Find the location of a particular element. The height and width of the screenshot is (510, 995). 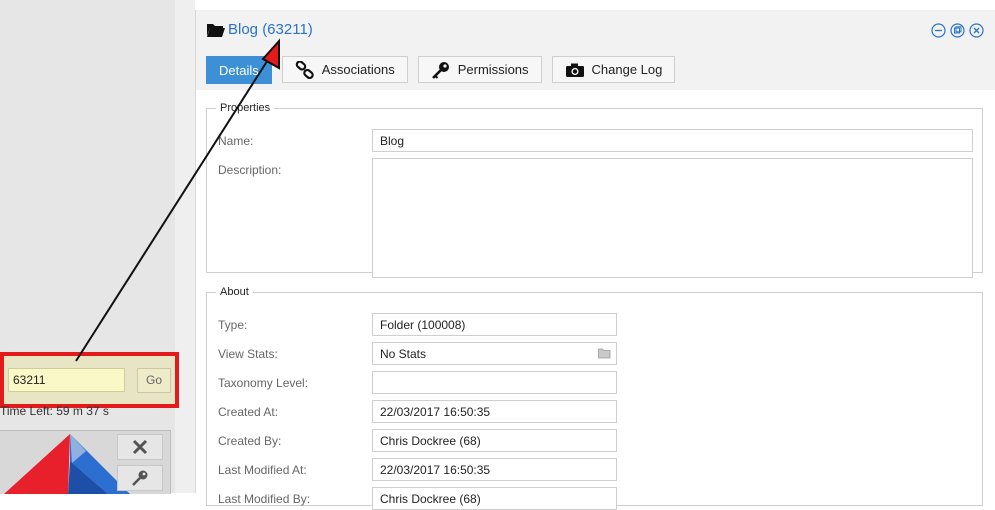

name-label: Name: is located at coordinates (236, 141).